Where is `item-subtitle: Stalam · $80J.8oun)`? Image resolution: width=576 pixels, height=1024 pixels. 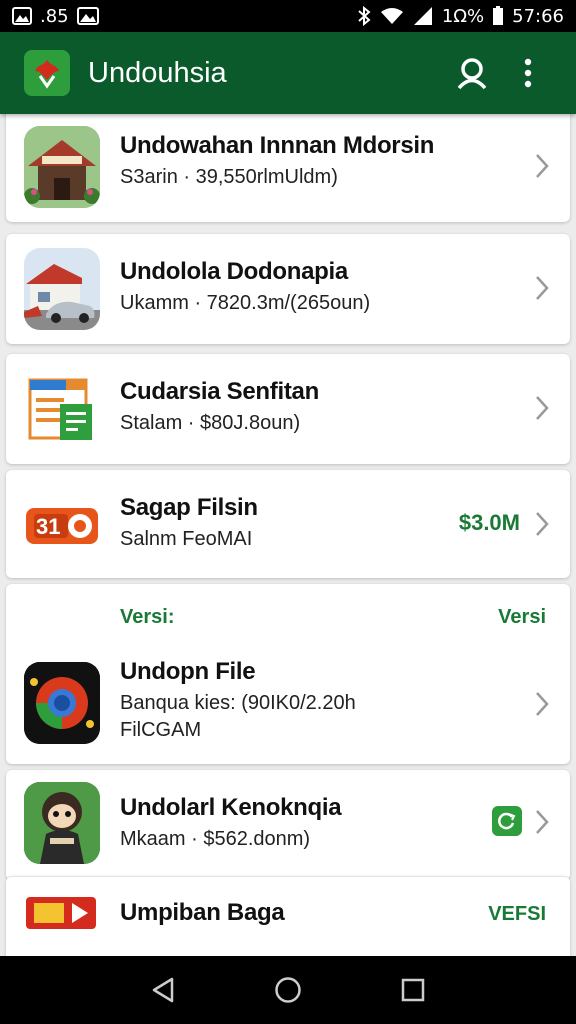
item-subtitle: Stalam · $80J.8oun) is located at coordinates (210, 423).